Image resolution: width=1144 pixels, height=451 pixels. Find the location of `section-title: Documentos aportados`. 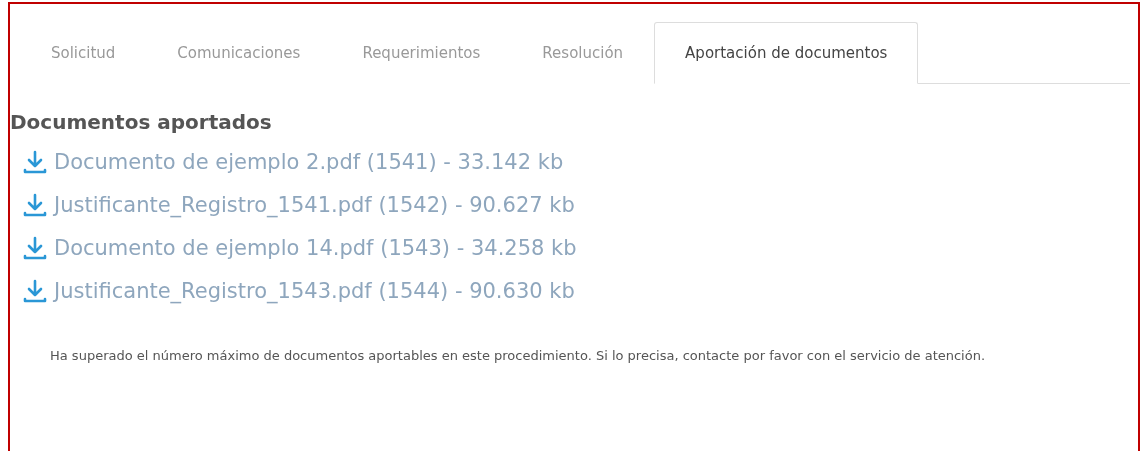

section-title: Documentos aportados is located at coordinates (141, 122).